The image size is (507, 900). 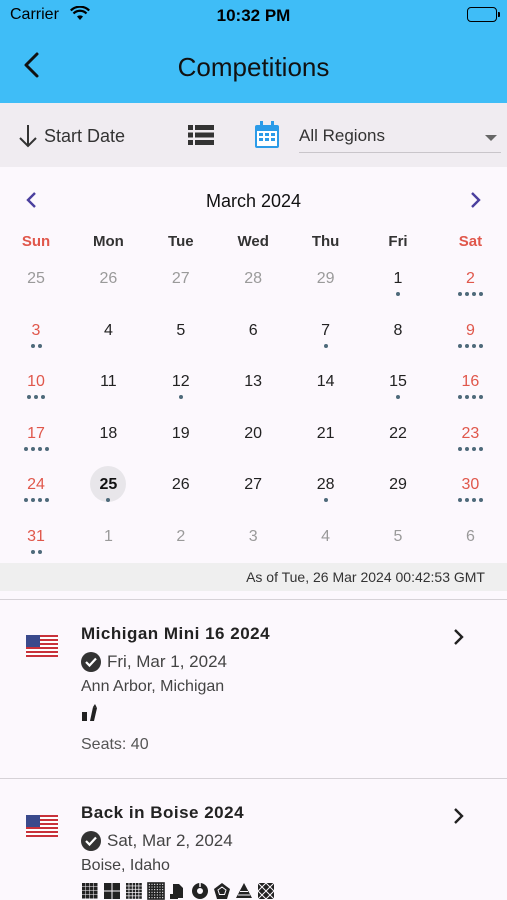 What do you see at coordinates (36, 435) in the screenshot?
I see `calendar-day: 17` at bounding box center [36, 435].